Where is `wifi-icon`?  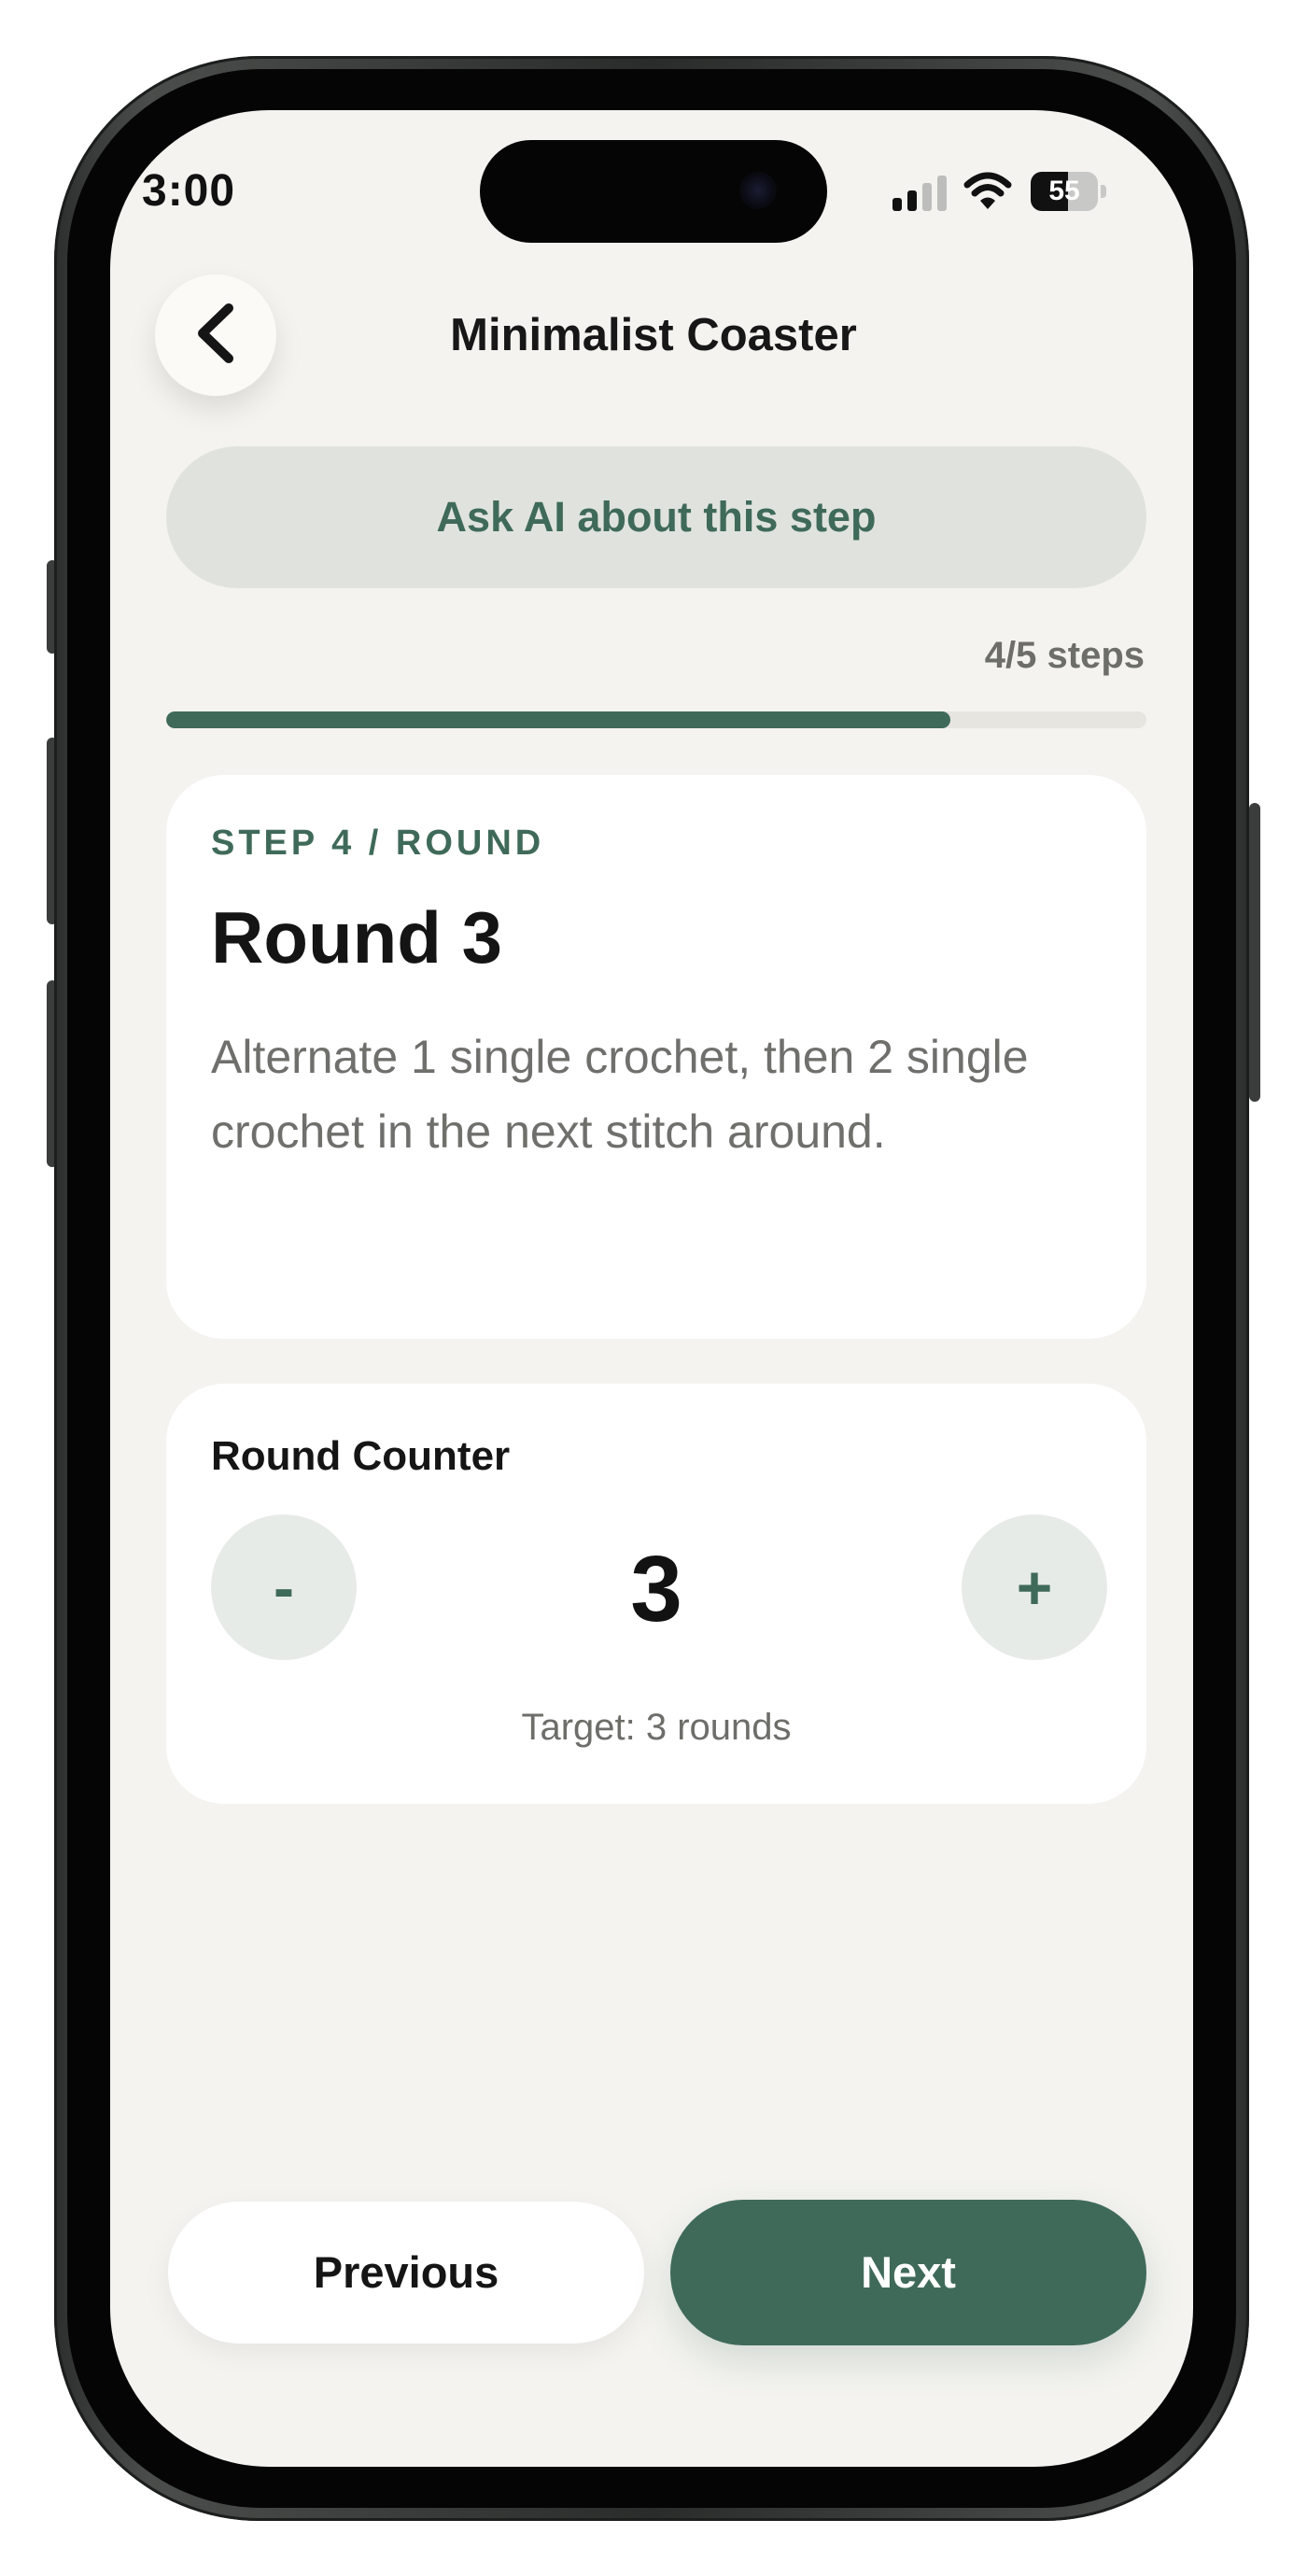 wifi-icon is located at coordinates (988, 192).